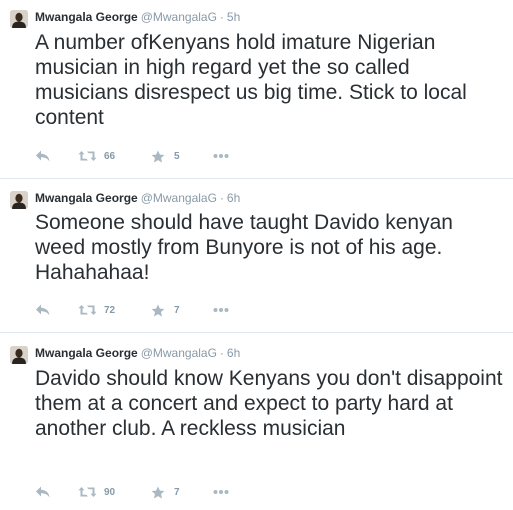 Image resolution: width=513 pixels, height=510 pixels. Describe the element at coordinates (177, 156) in the screenshot. I see `favorite-count: 5` at that location.